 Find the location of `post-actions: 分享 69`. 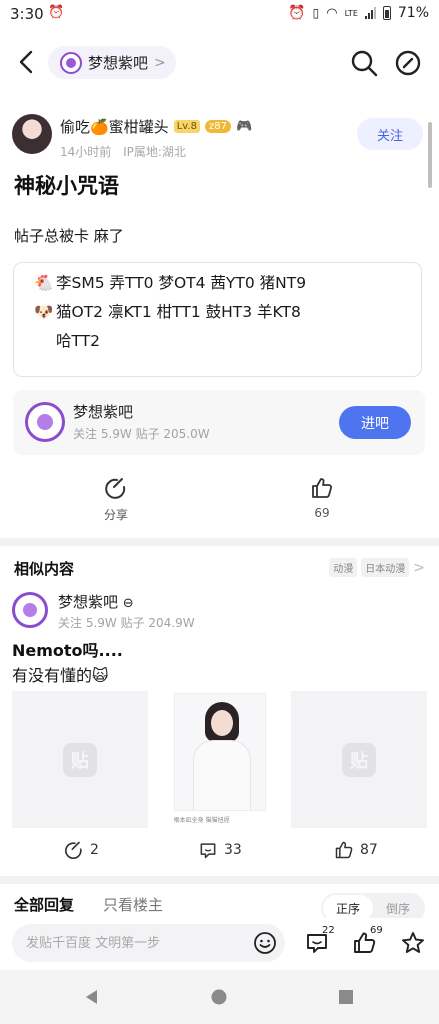

post-actions: 分享 69 is located at coordinates (219, 501).